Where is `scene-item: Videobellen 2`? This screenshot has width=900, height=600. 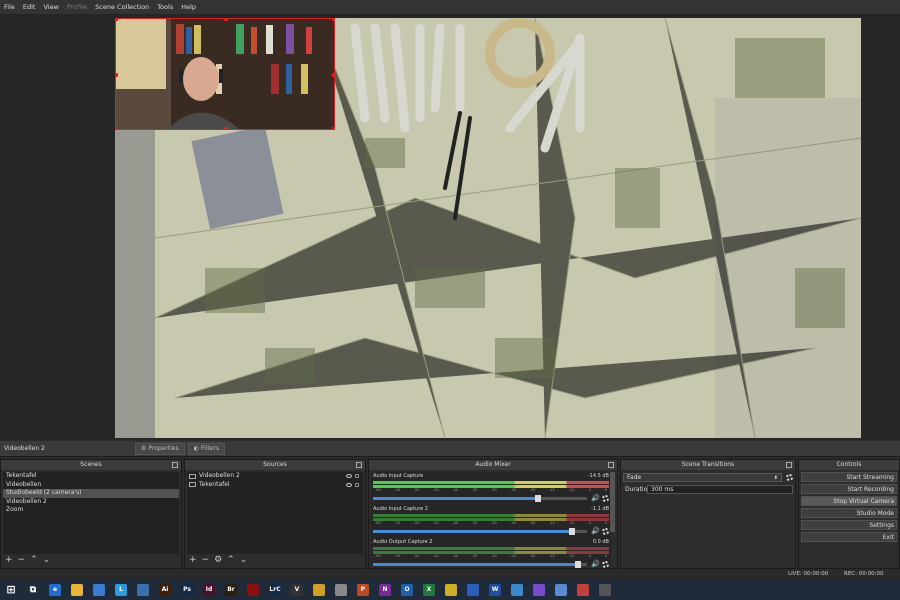 scene-item: Videobellen 2 is located at coordinates (91, 502).